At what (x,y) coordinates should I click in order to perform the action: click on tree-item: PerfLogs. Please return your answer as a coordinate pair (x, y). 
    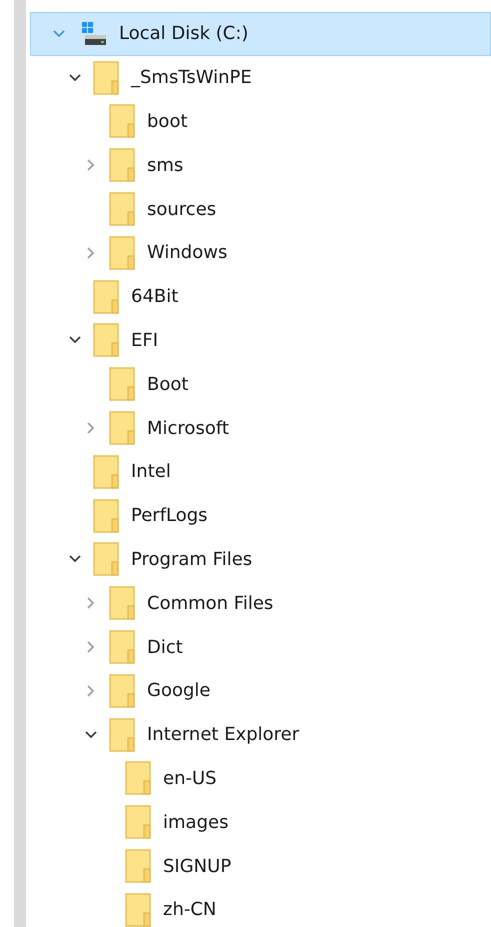
    Looking at the image, I should click on (260, 516).